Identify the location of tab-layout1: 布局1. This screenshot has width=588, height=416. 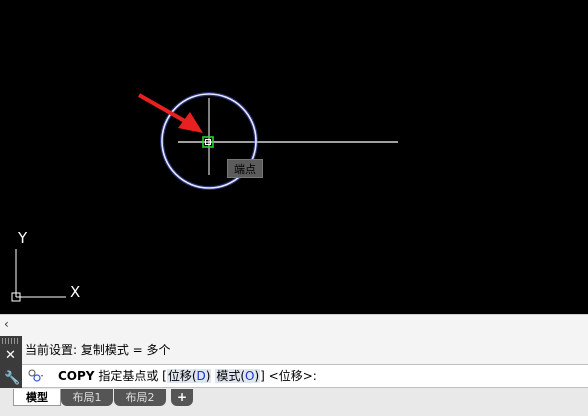
(87, 397).